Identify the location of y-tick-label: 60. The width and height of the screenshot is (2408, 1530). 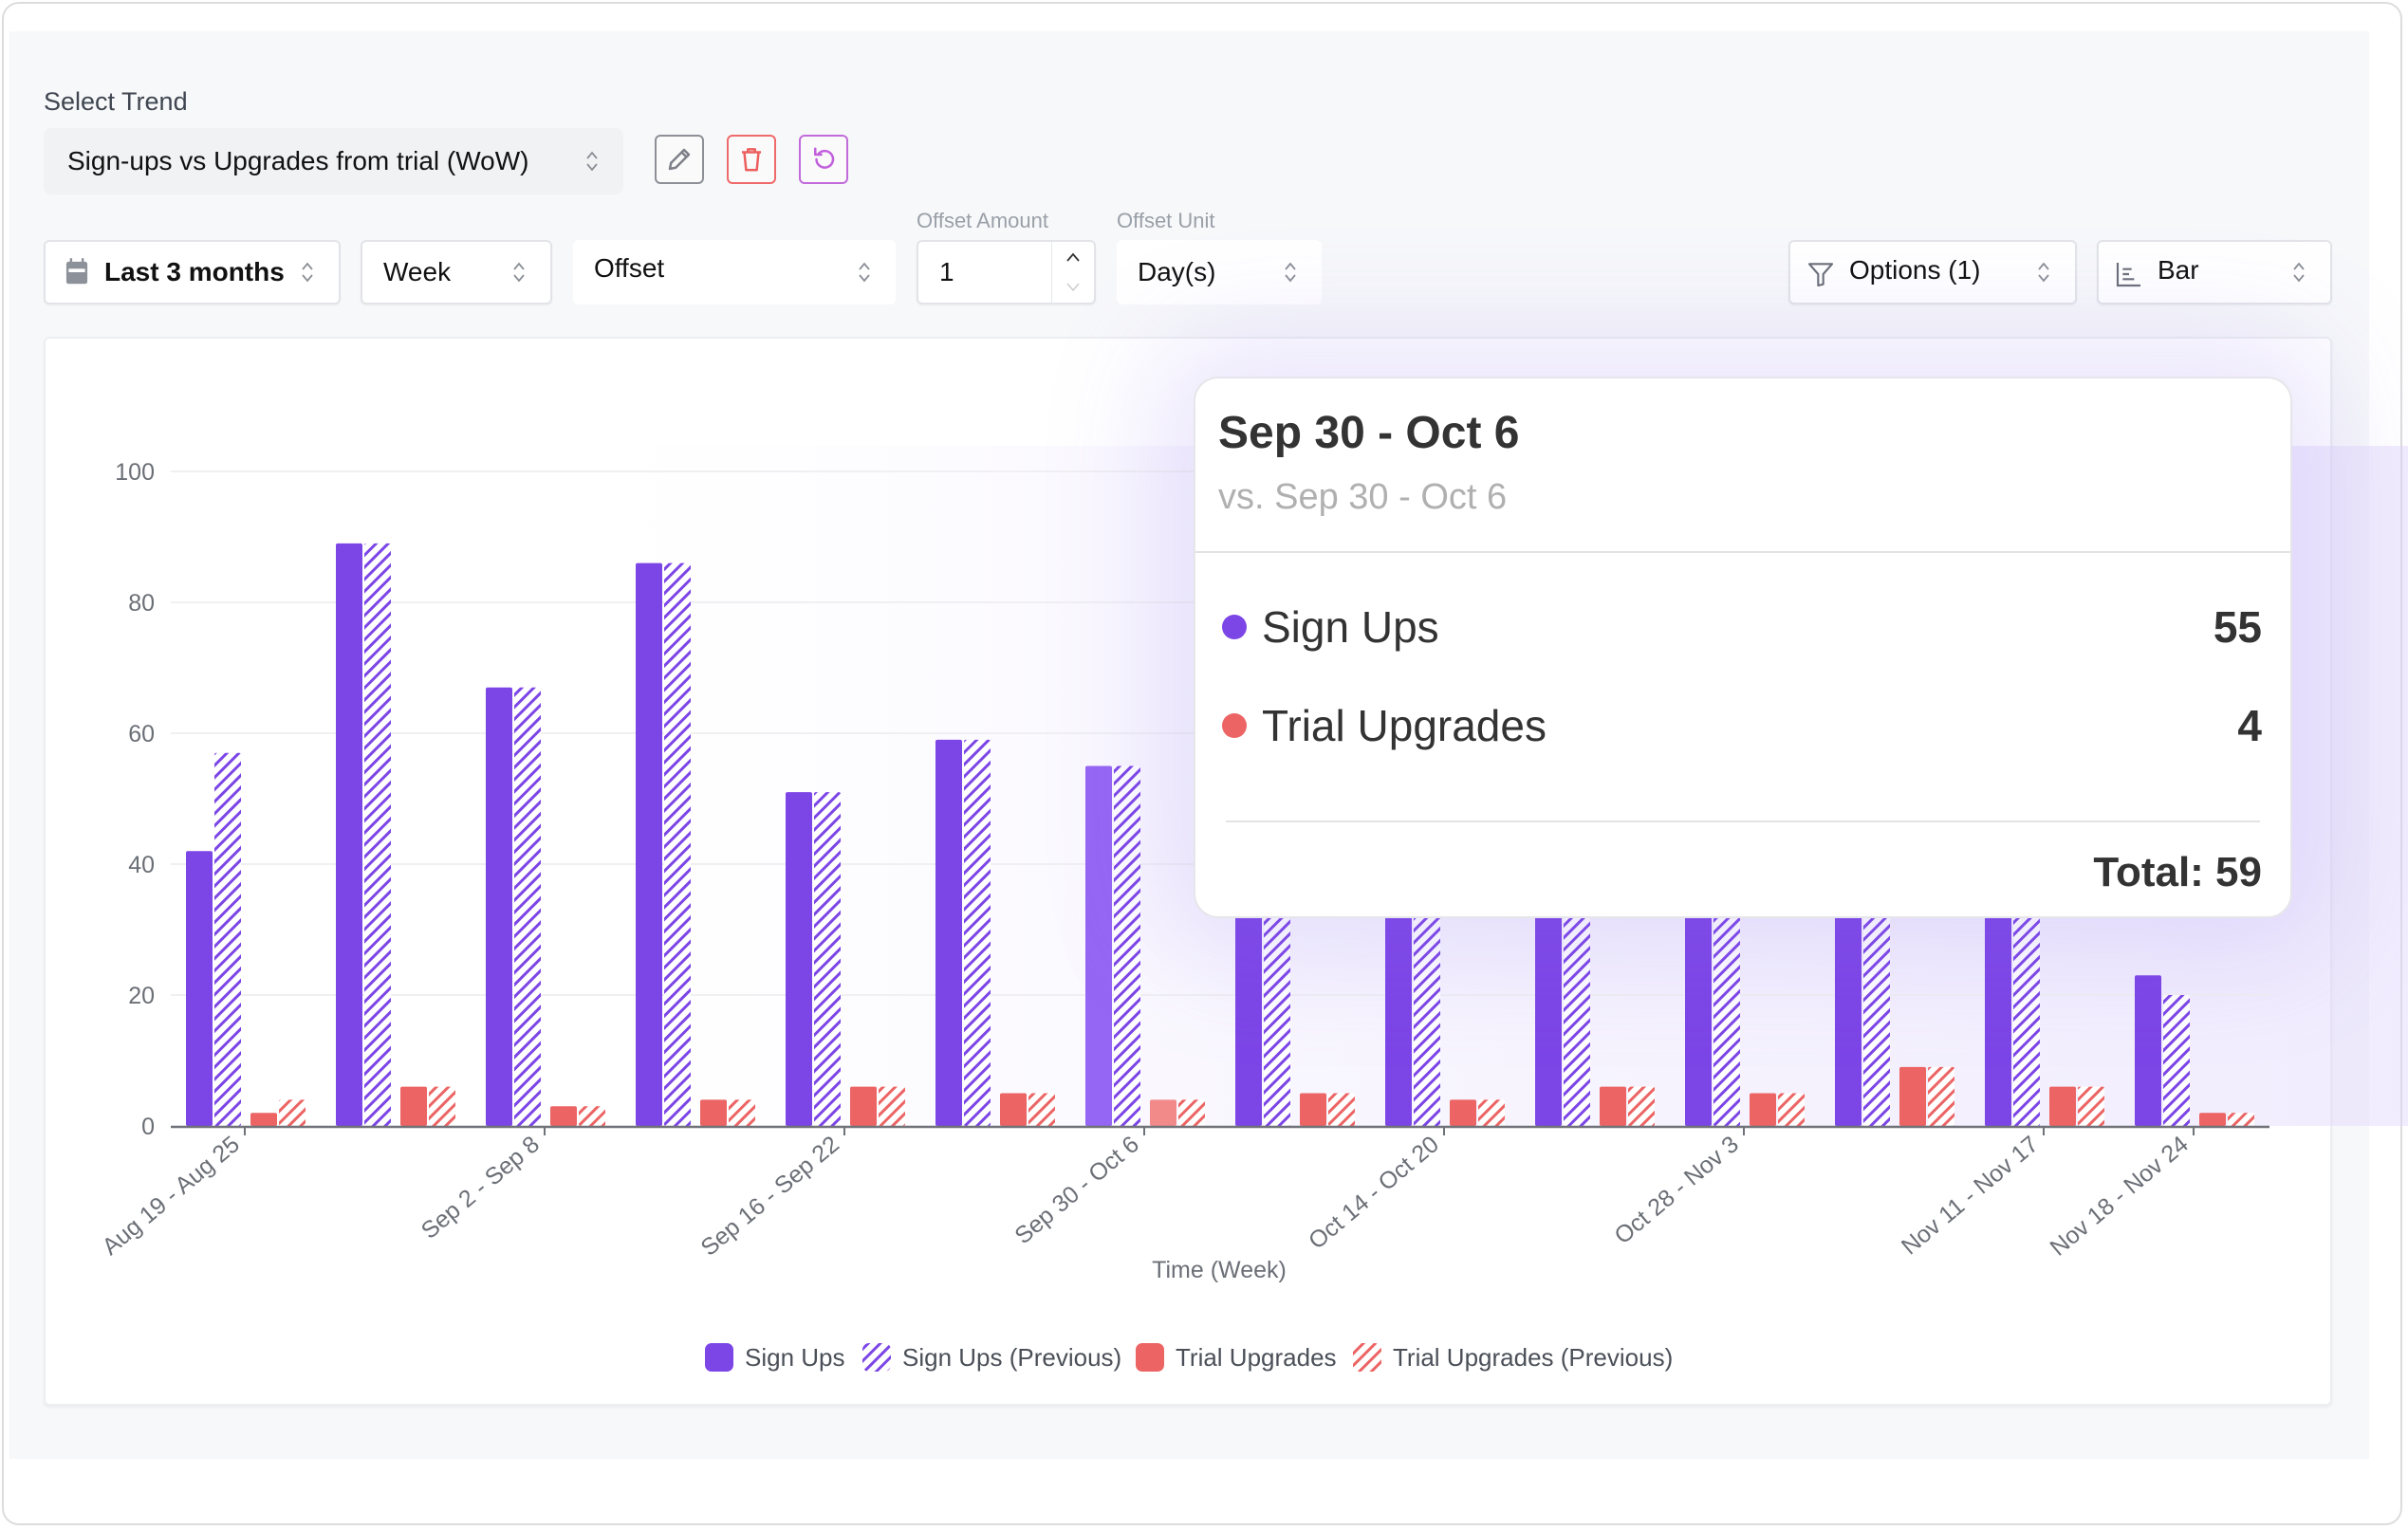
(141, 734).